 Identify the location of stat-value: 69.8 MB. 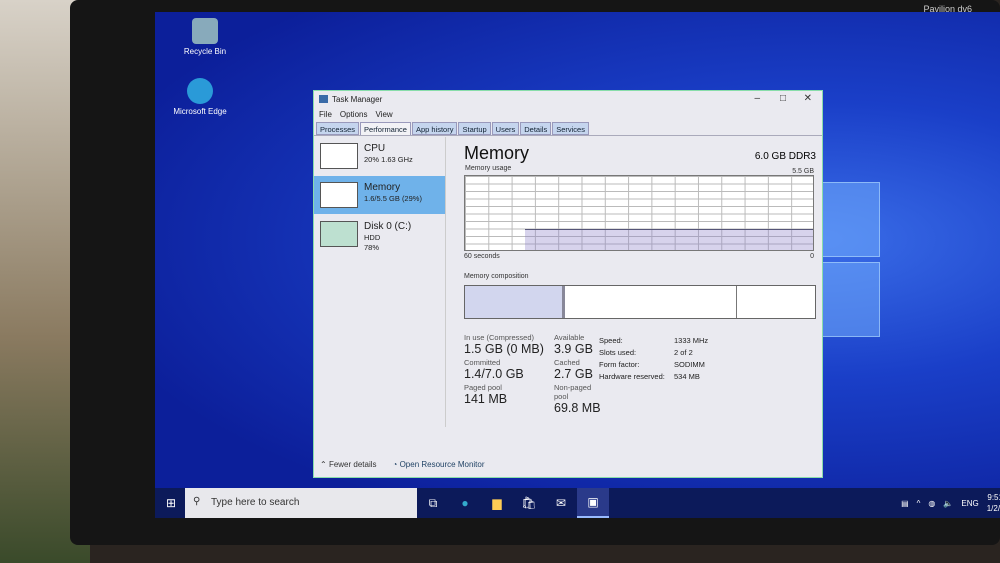
(577, 408).